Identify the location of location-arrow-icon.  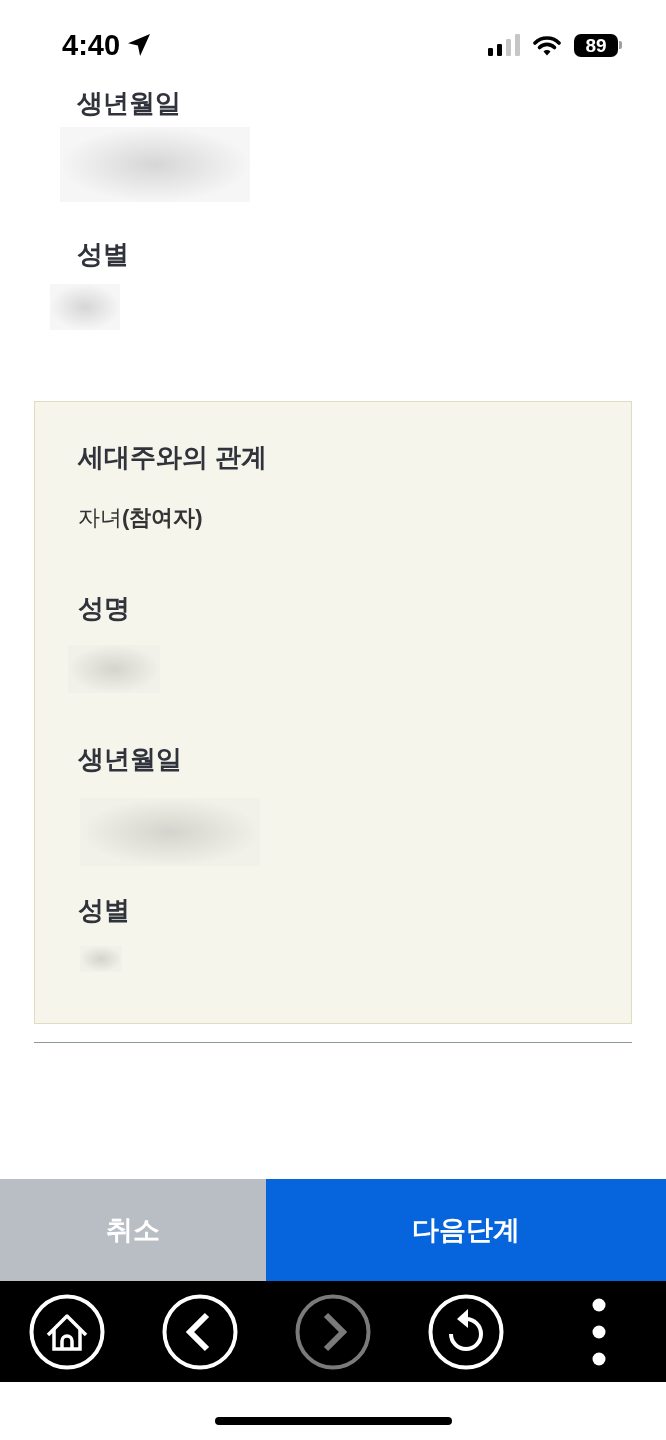
(139, 45).